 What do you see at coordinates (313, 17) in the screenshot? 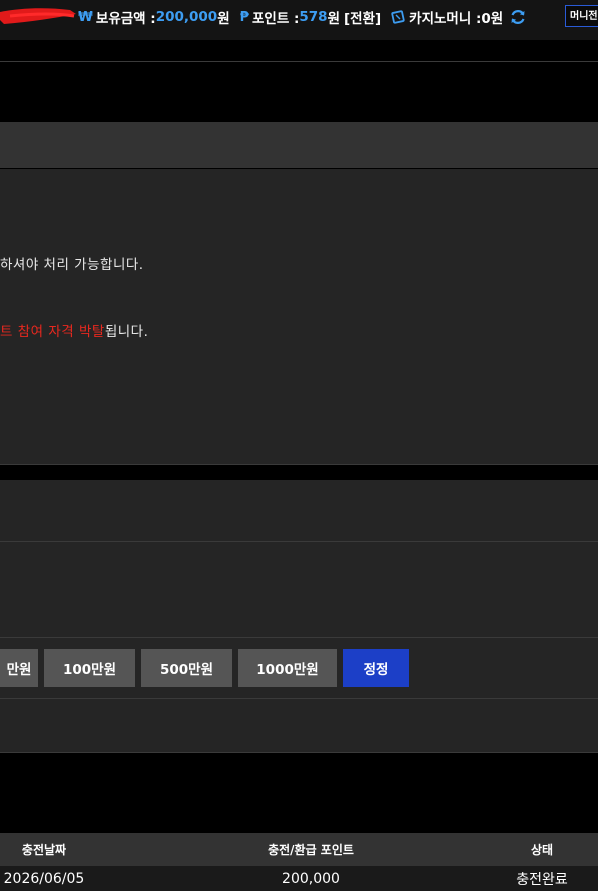
I see `point-value: 578` at bounding box center [313, 17].